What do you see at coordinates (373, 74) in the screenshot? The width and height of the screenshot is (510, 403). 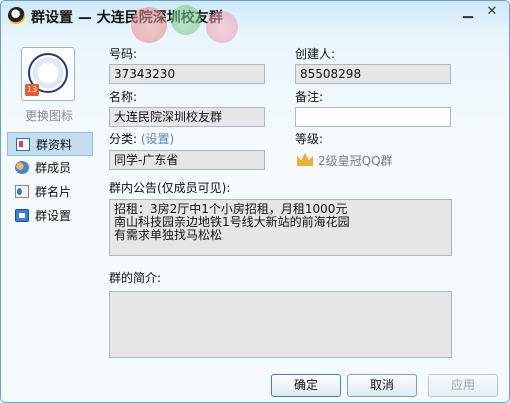 I see `creator-field: 85508298` at bounding box center [373, 74].